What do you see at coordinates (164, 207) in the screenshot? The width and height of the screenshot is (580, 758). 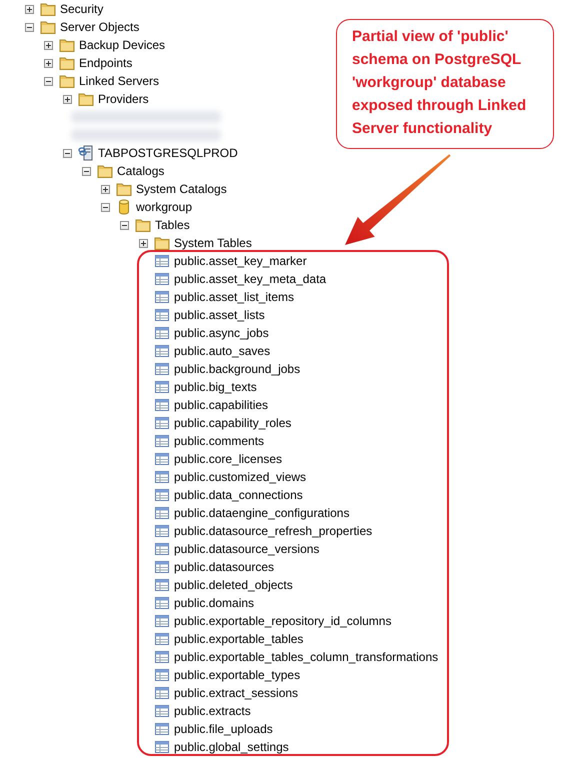 I see `tree-item: workgroup` at bounding box center [164, 207].